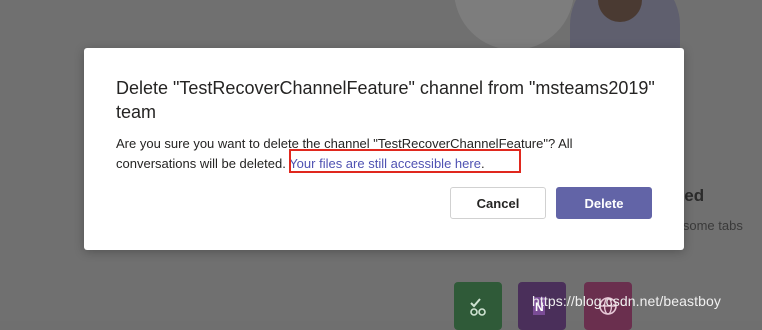 The height and width of the screenshot is (330, 762). I want to click on files-accessible-link: Your files are still accessible here, so click(385, 163).